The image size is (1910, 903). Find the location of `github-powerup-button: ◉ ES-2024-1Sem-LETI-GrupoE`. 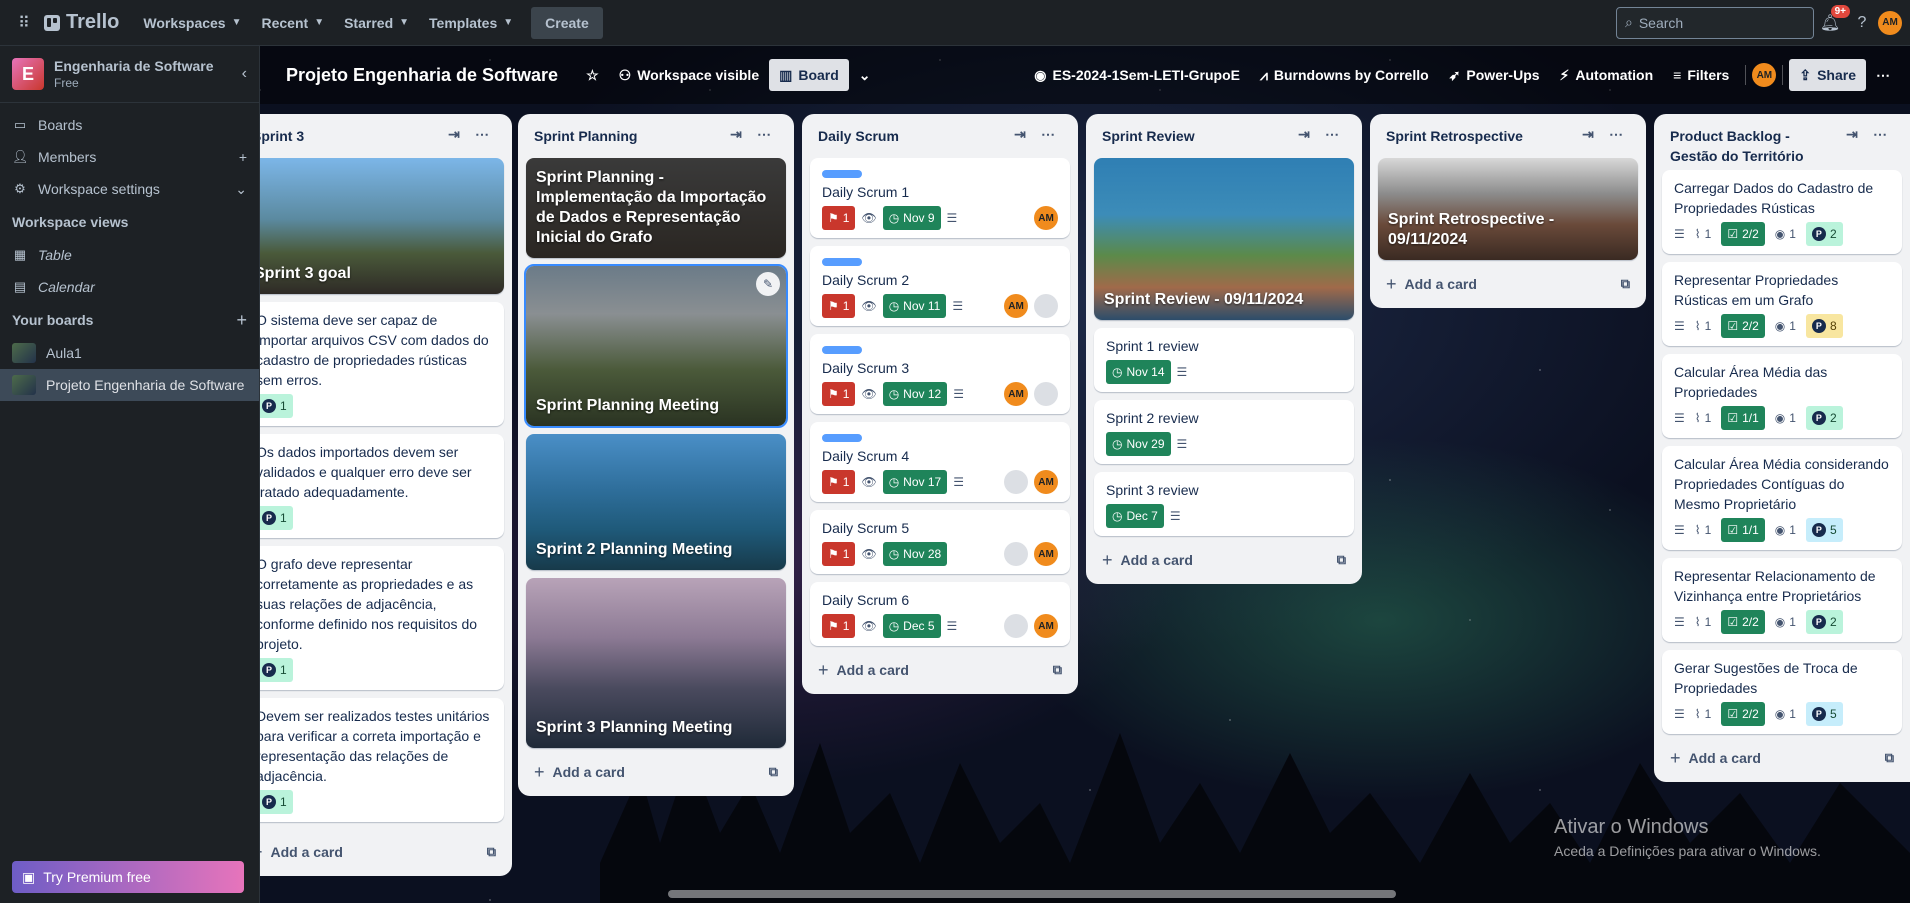

github-powerup-button: ◉ ES-2024-1Sem-LETI-GrupoE is located at coordinates (1137, 75).